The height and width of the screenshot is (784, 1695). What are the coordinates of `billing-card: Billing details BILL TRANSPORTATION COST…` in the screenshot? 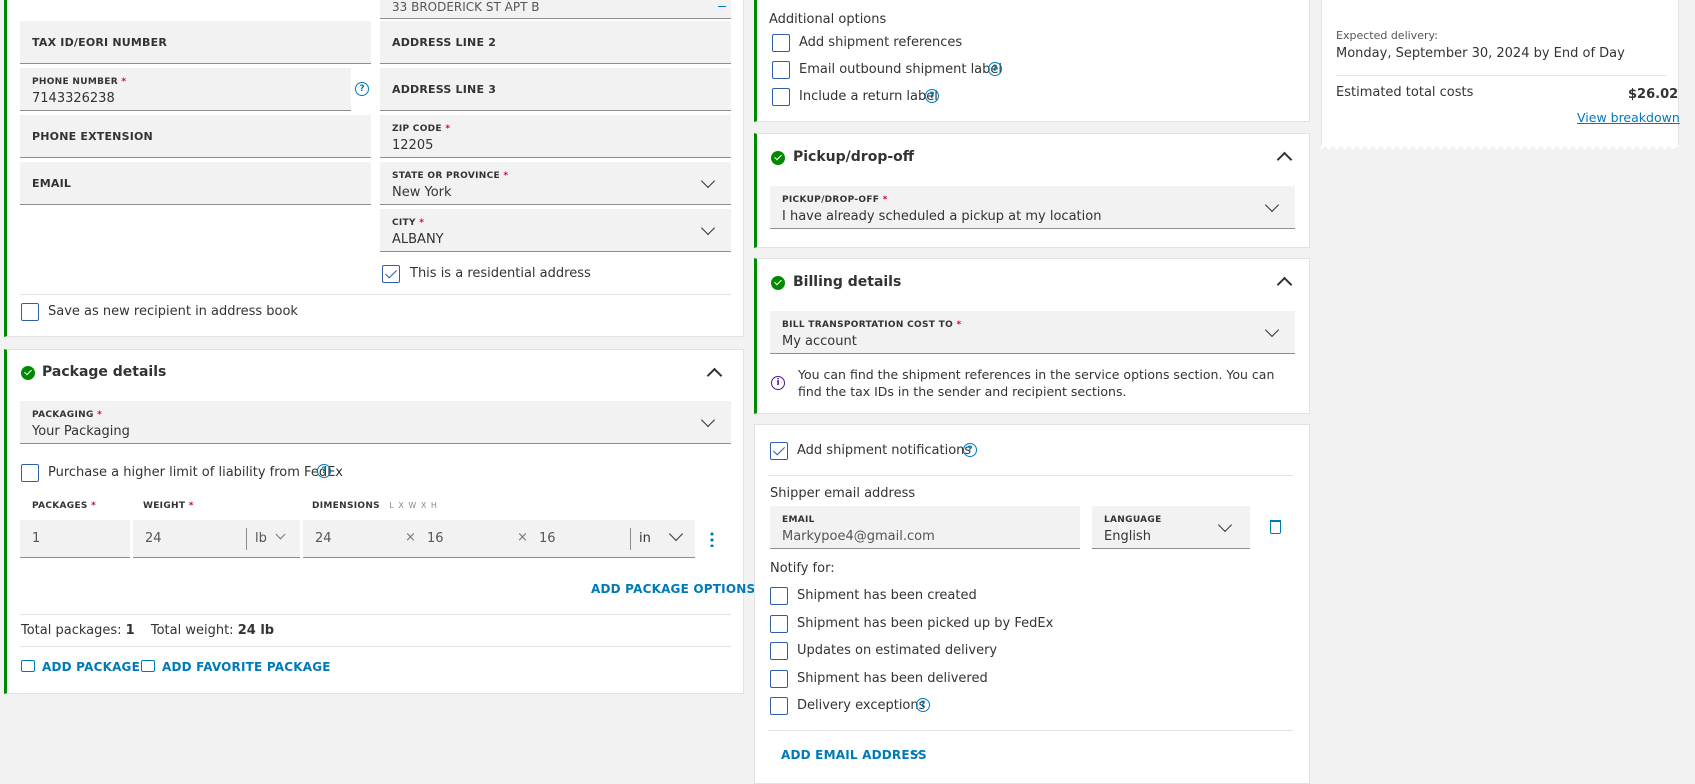 It's located at (1032, 336).